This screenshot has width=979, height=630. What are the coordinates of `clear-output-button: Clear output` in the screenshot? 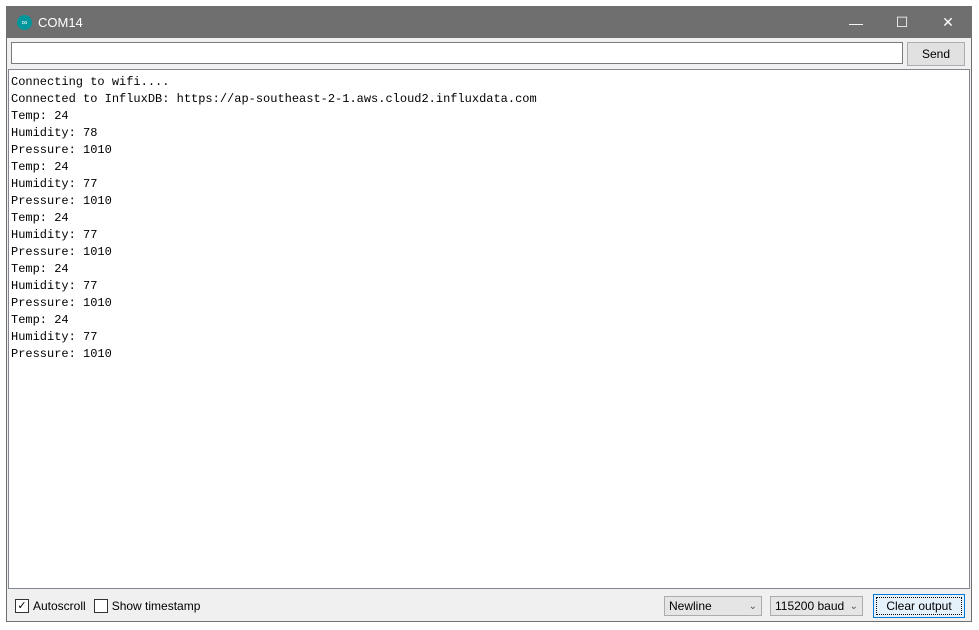 It's located at (919, 606).